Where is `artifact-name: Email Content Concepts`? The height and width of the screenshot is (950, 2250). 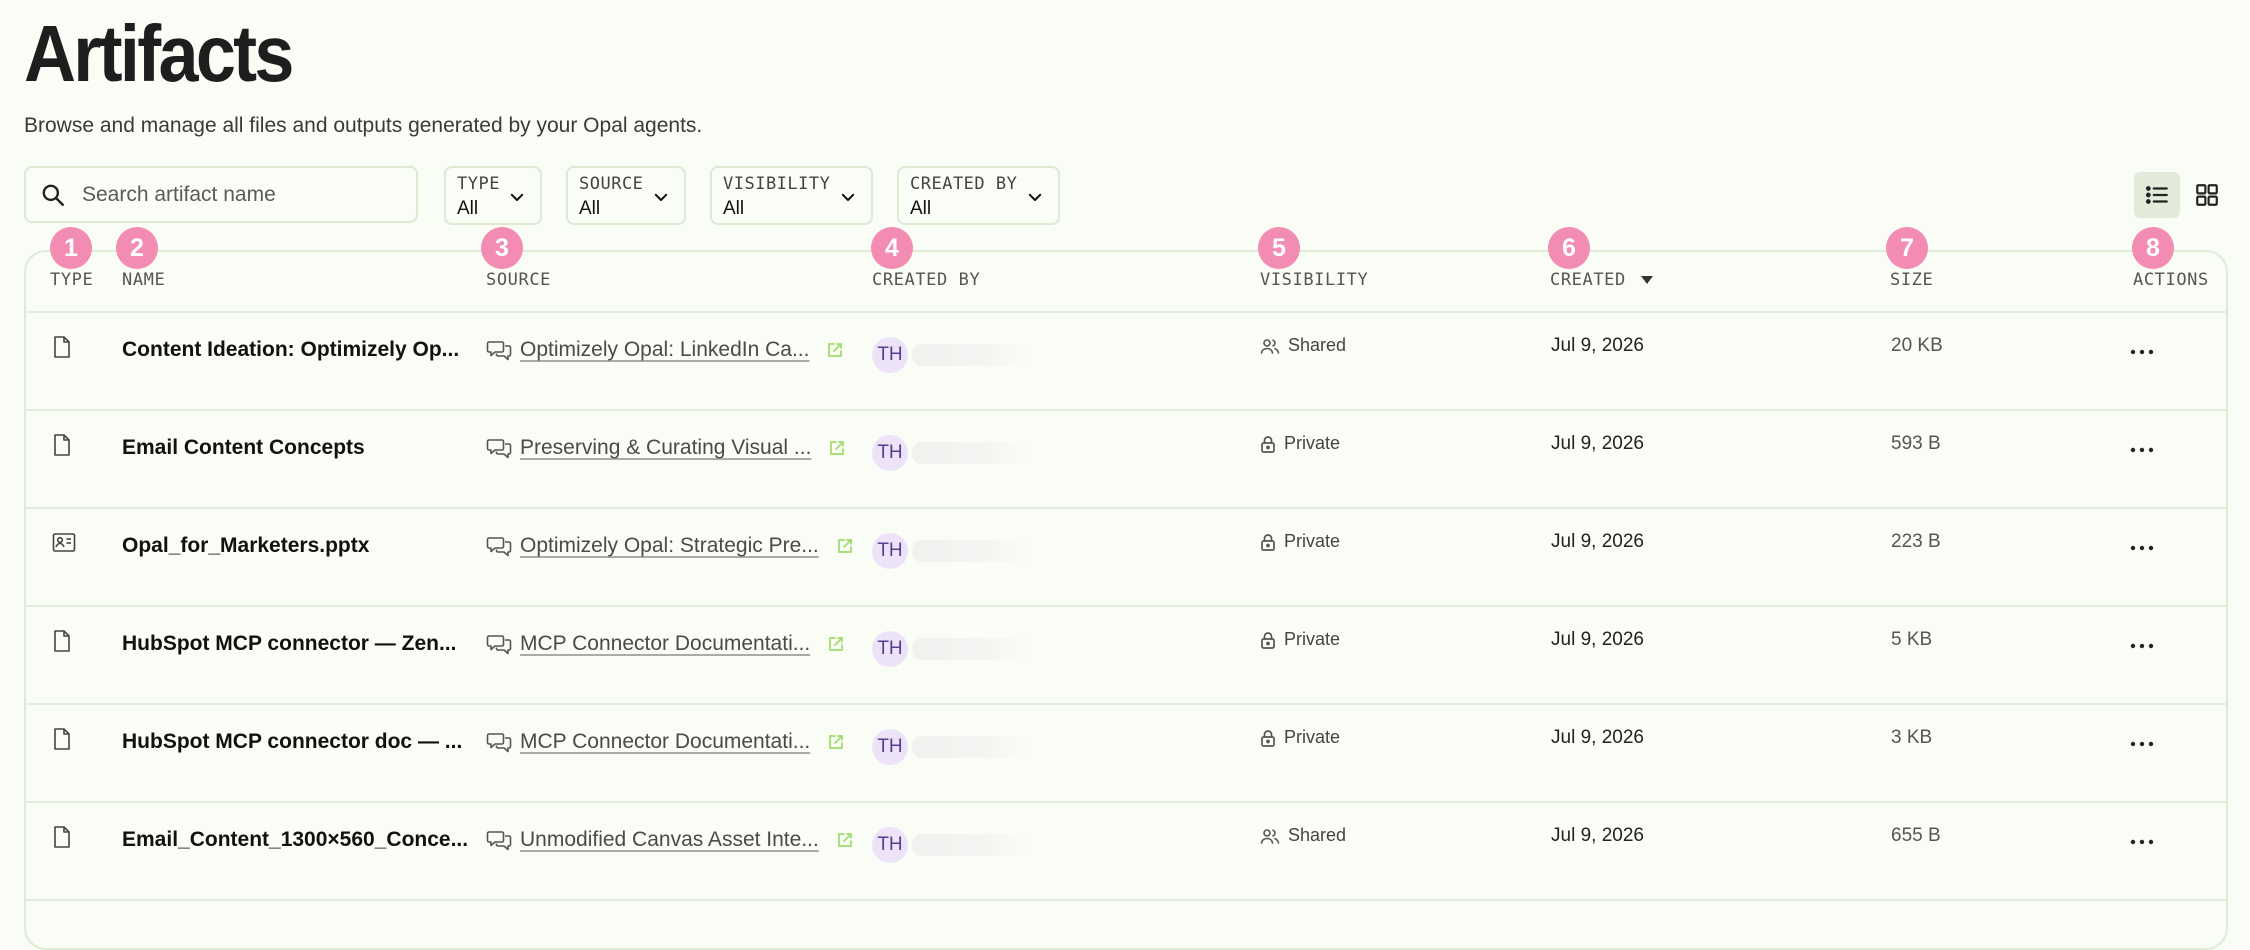
artifact-name: Email Content Concepts is located at coordinates (243, 448).